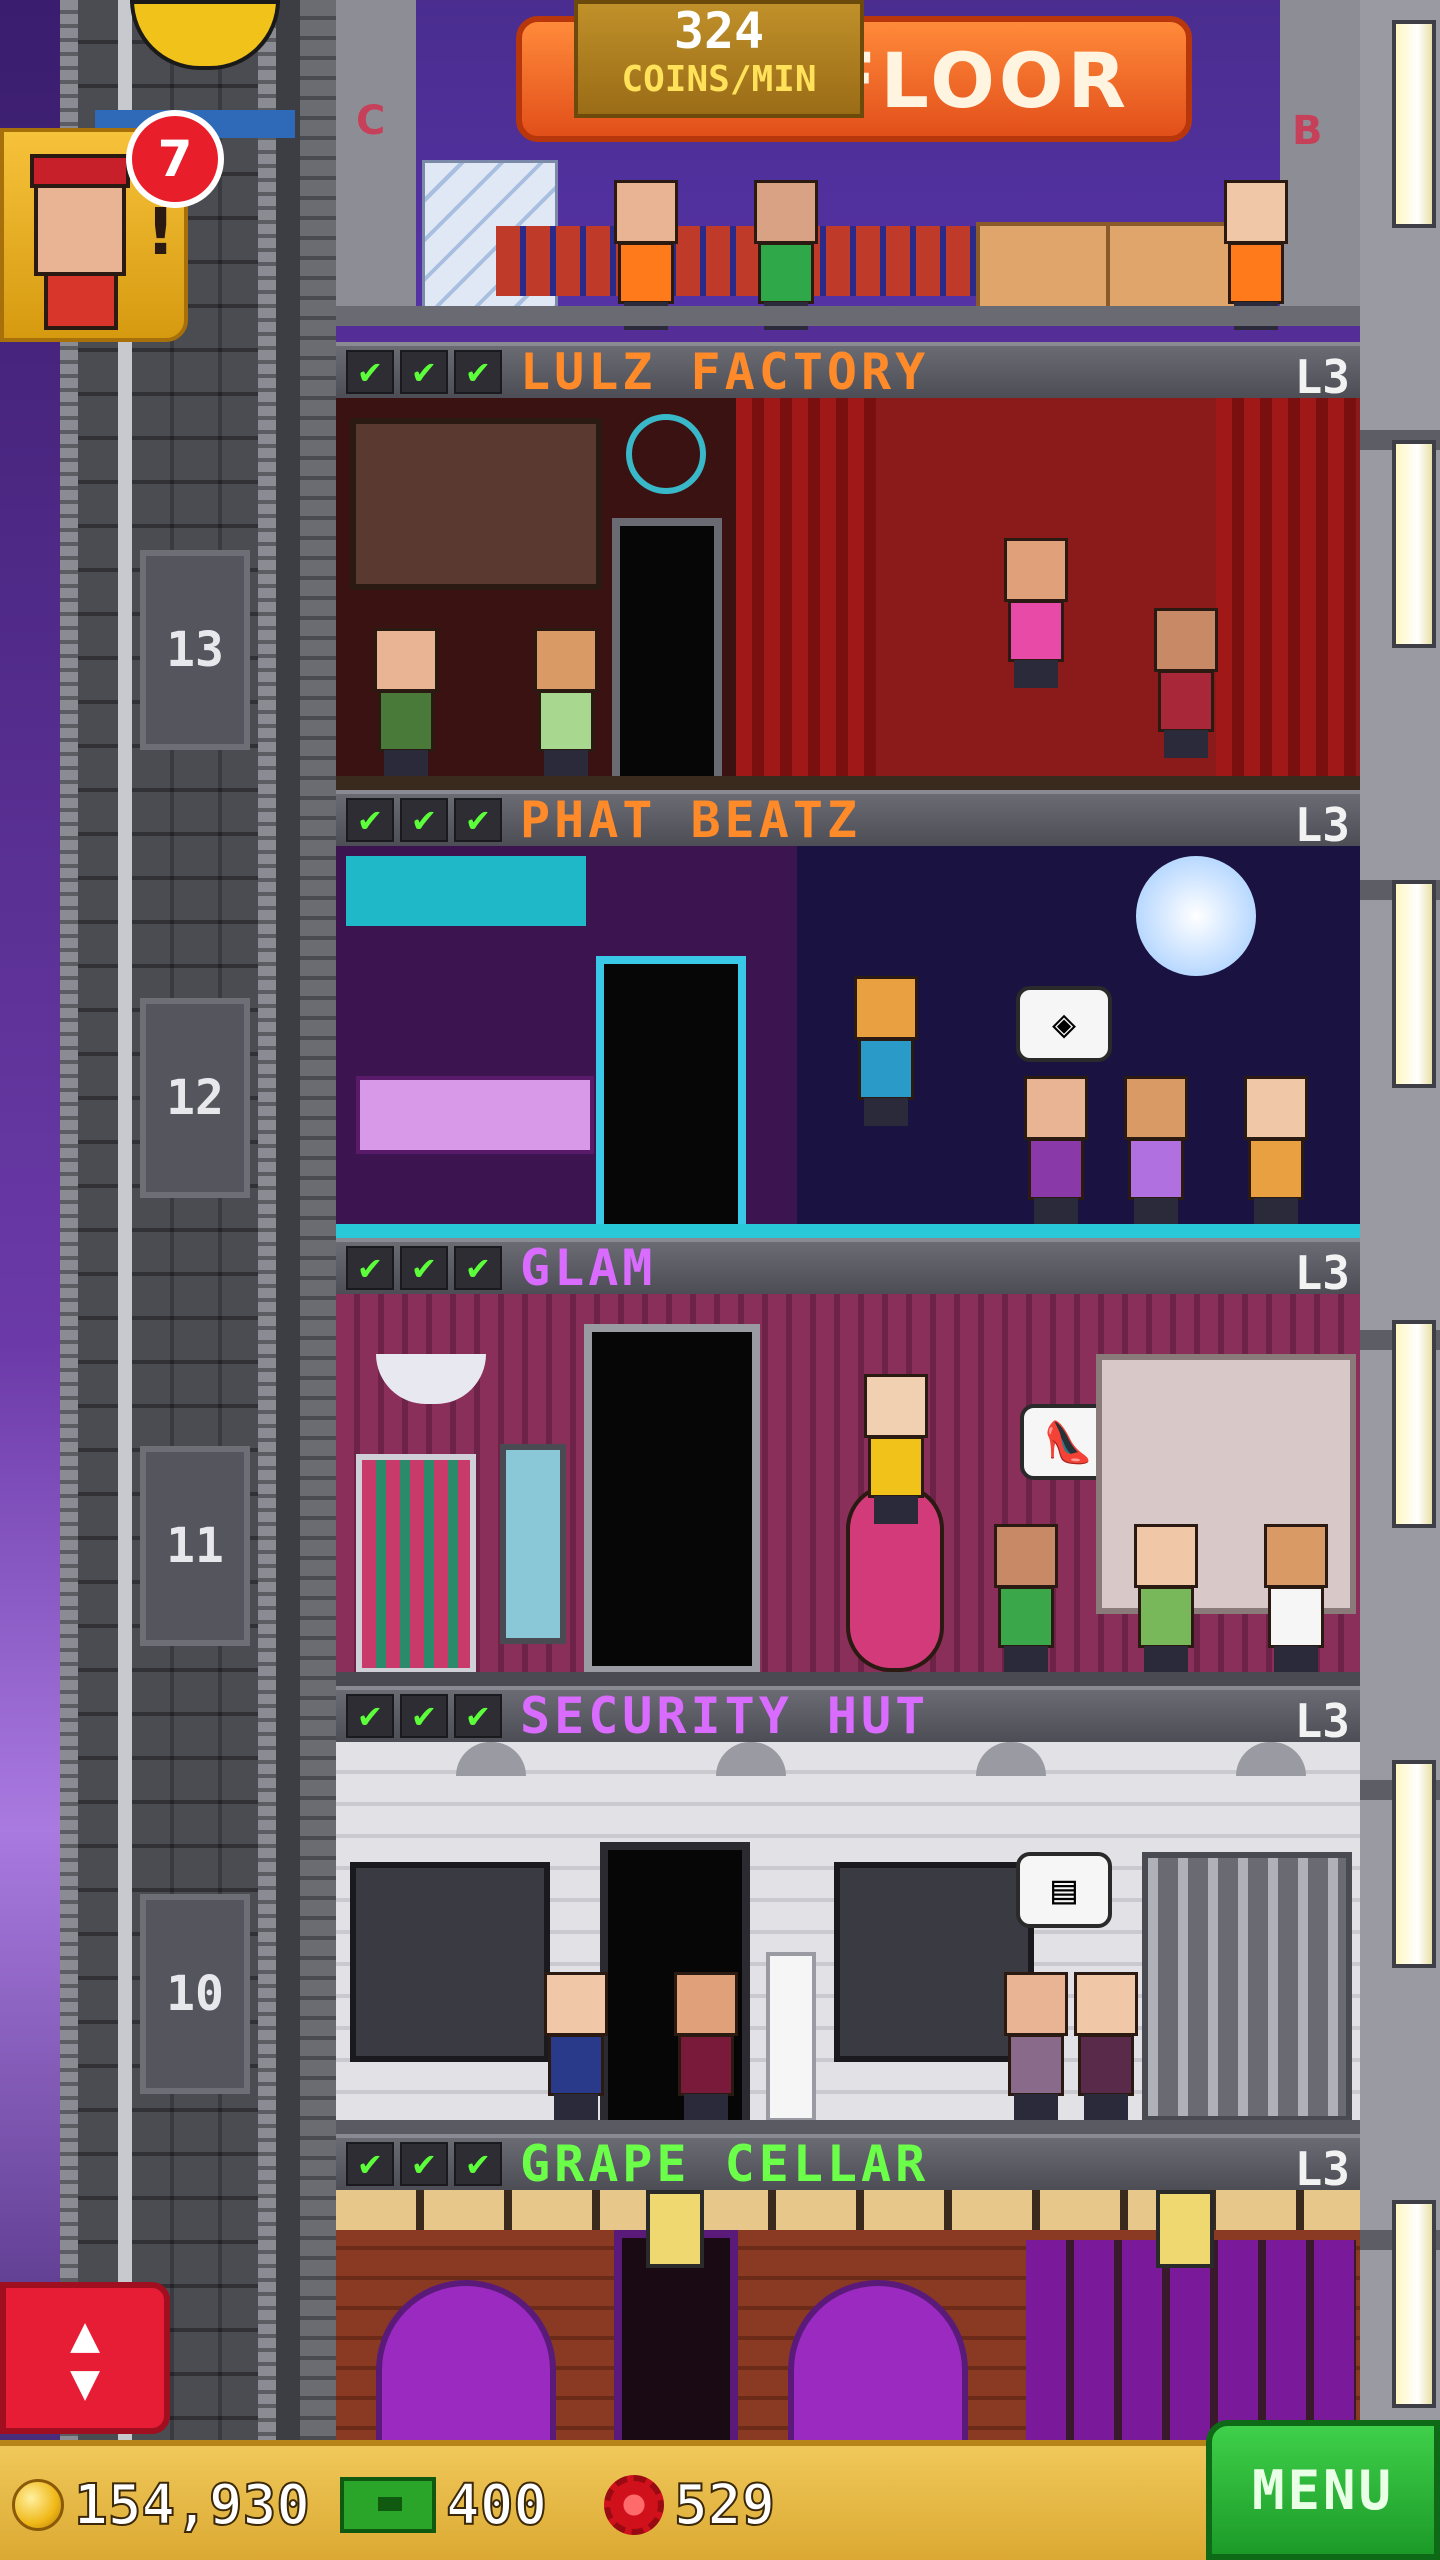  What do you see at coordinates (388, 2505) in the screenshot?
I see `bux-icon` at bounding box center [388, 2505].